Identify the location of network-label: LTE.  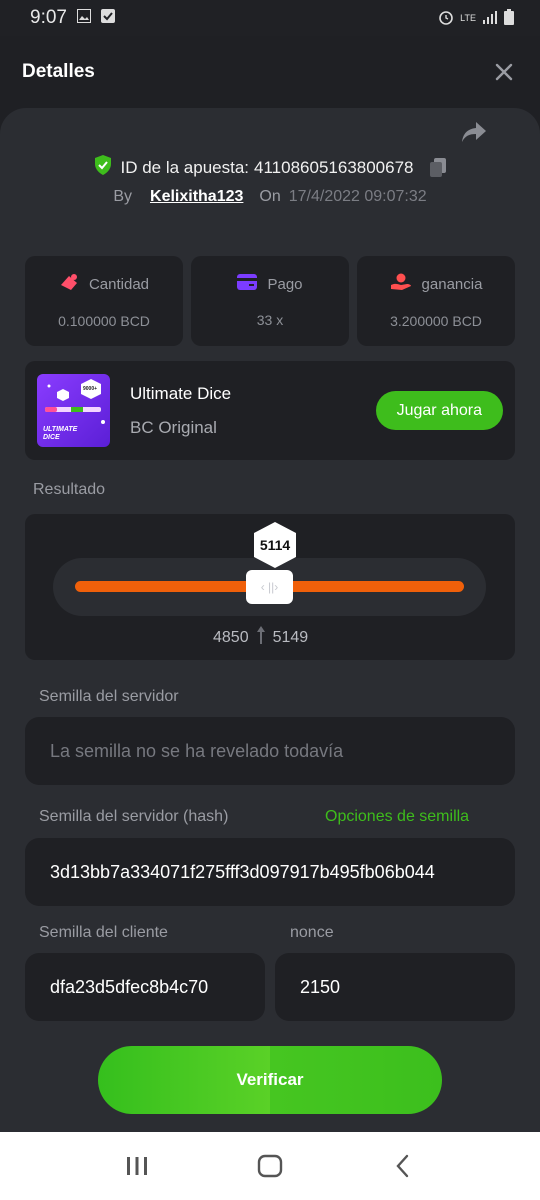
(468, 18).